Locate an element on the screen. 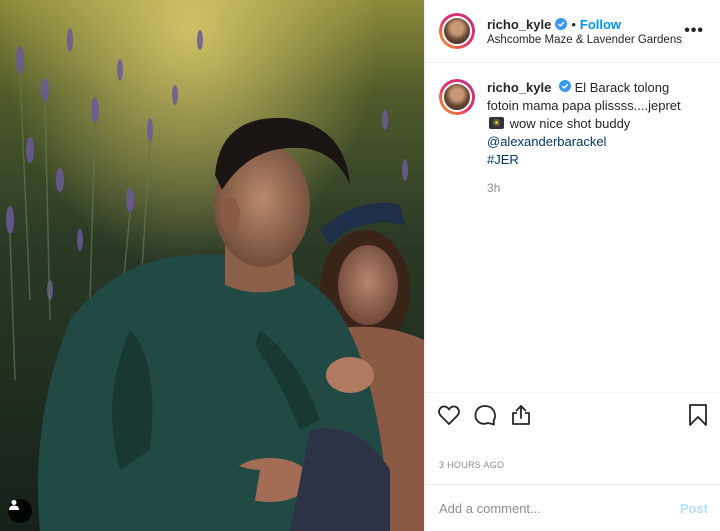 This screenshot has height=531, width=720. person-icon is located at coordinates (14, 505).